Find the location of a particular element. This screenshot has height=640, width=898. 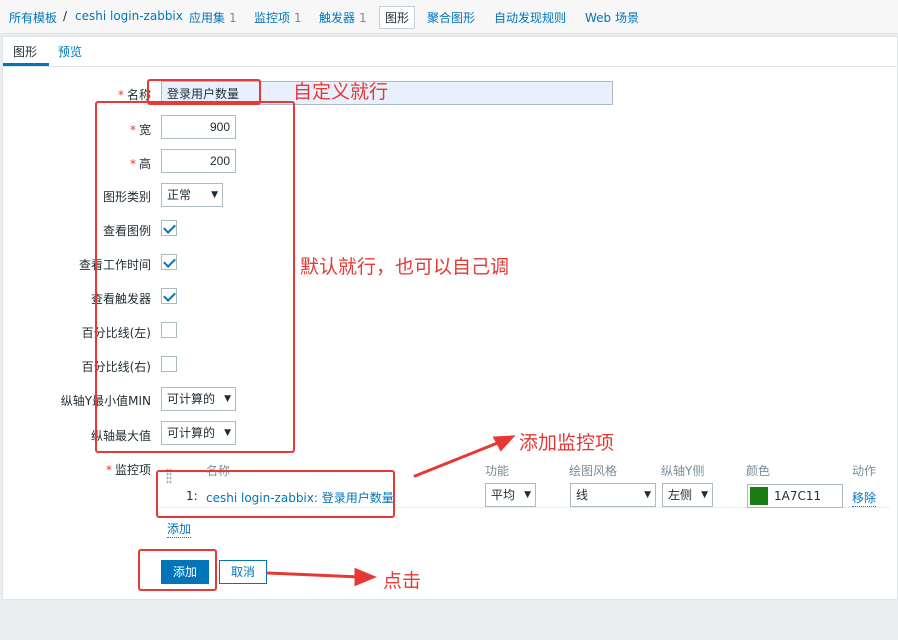

arrow-to-click-label is located at coordinates (314, 575).